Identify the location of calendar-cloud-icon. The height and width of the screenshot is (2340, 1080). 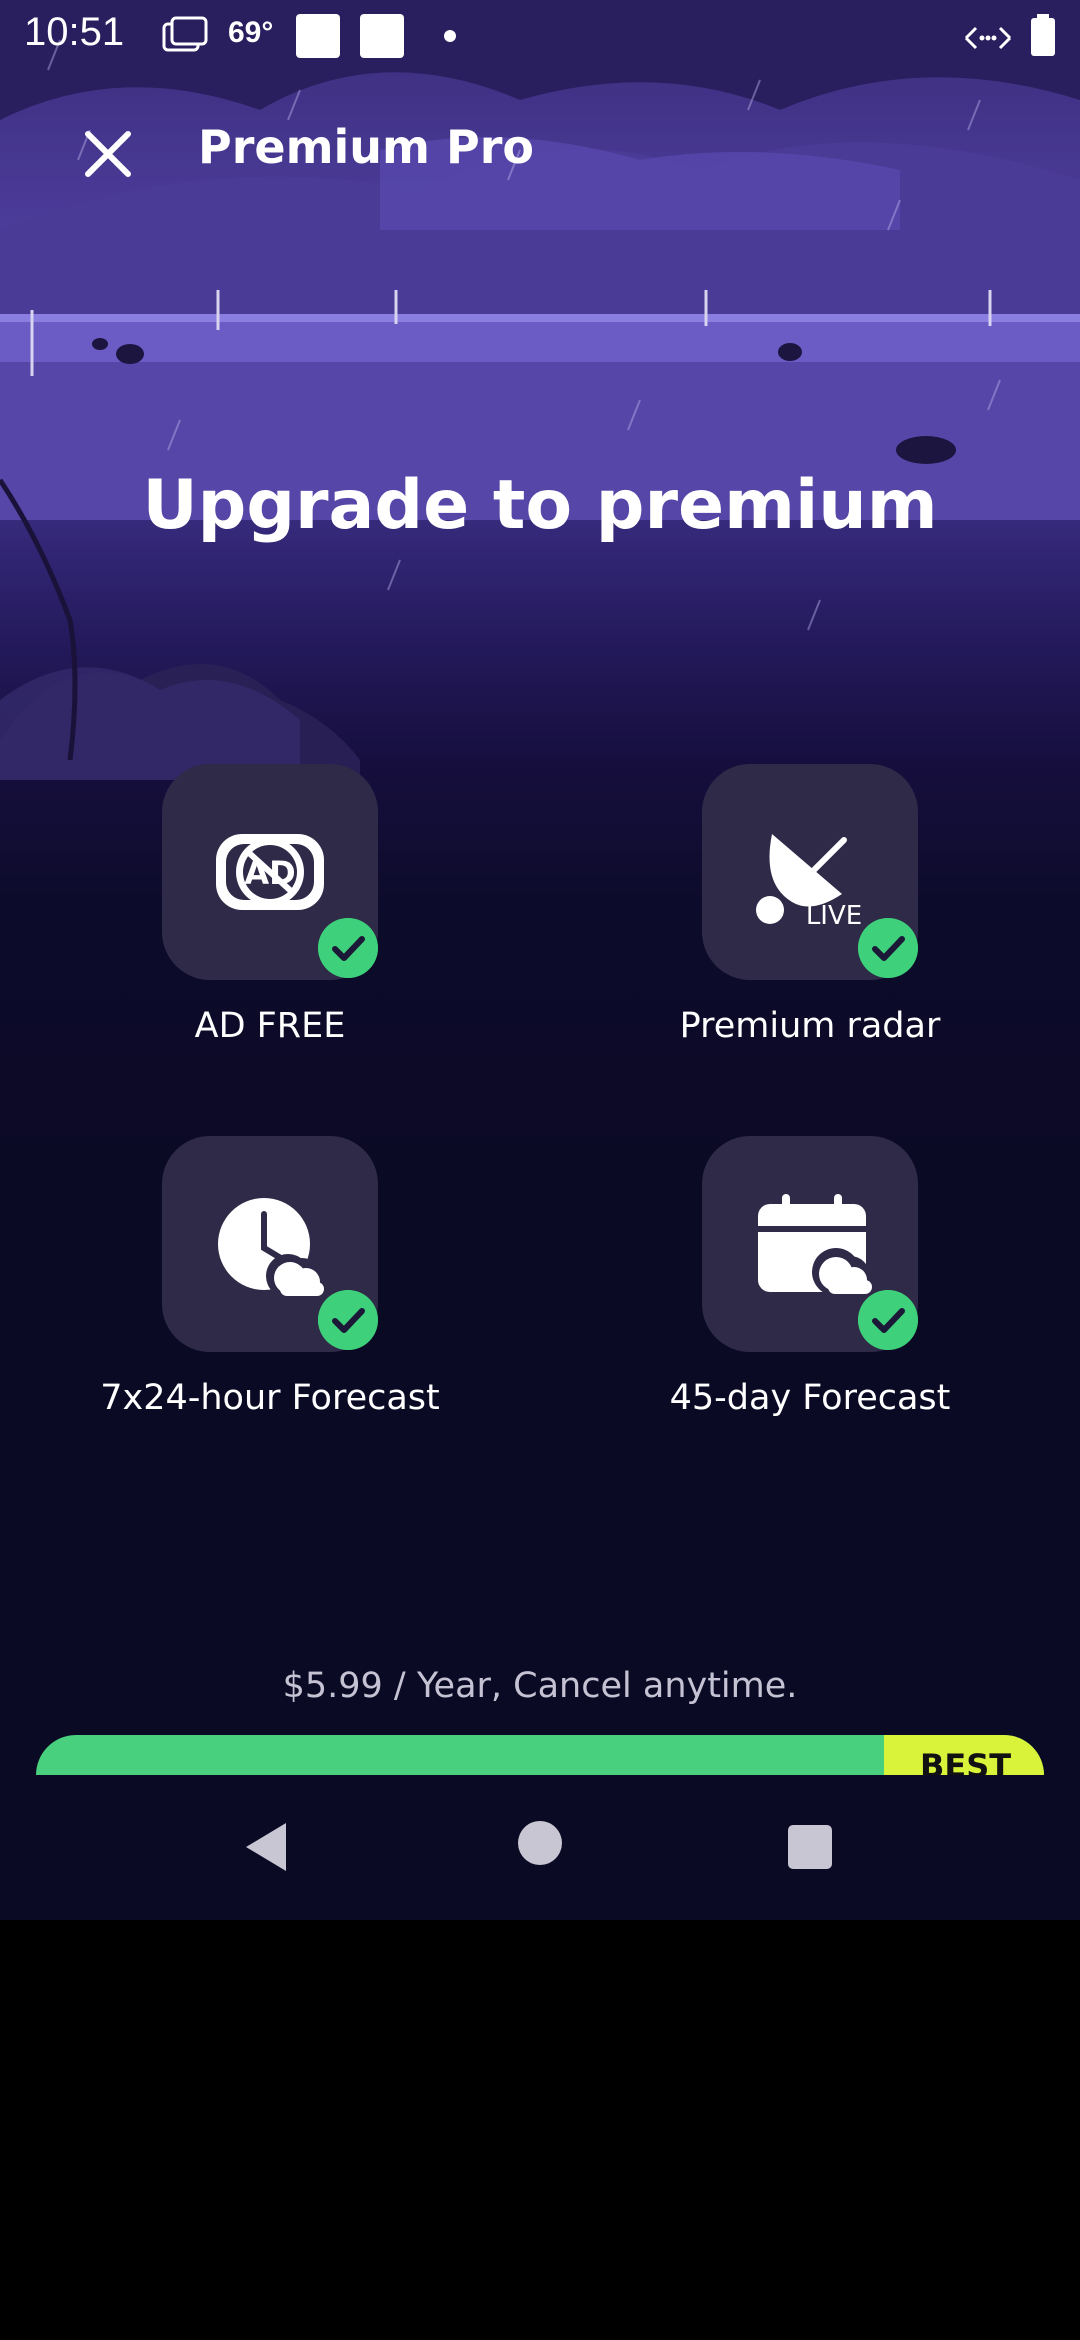
(815, 1245).